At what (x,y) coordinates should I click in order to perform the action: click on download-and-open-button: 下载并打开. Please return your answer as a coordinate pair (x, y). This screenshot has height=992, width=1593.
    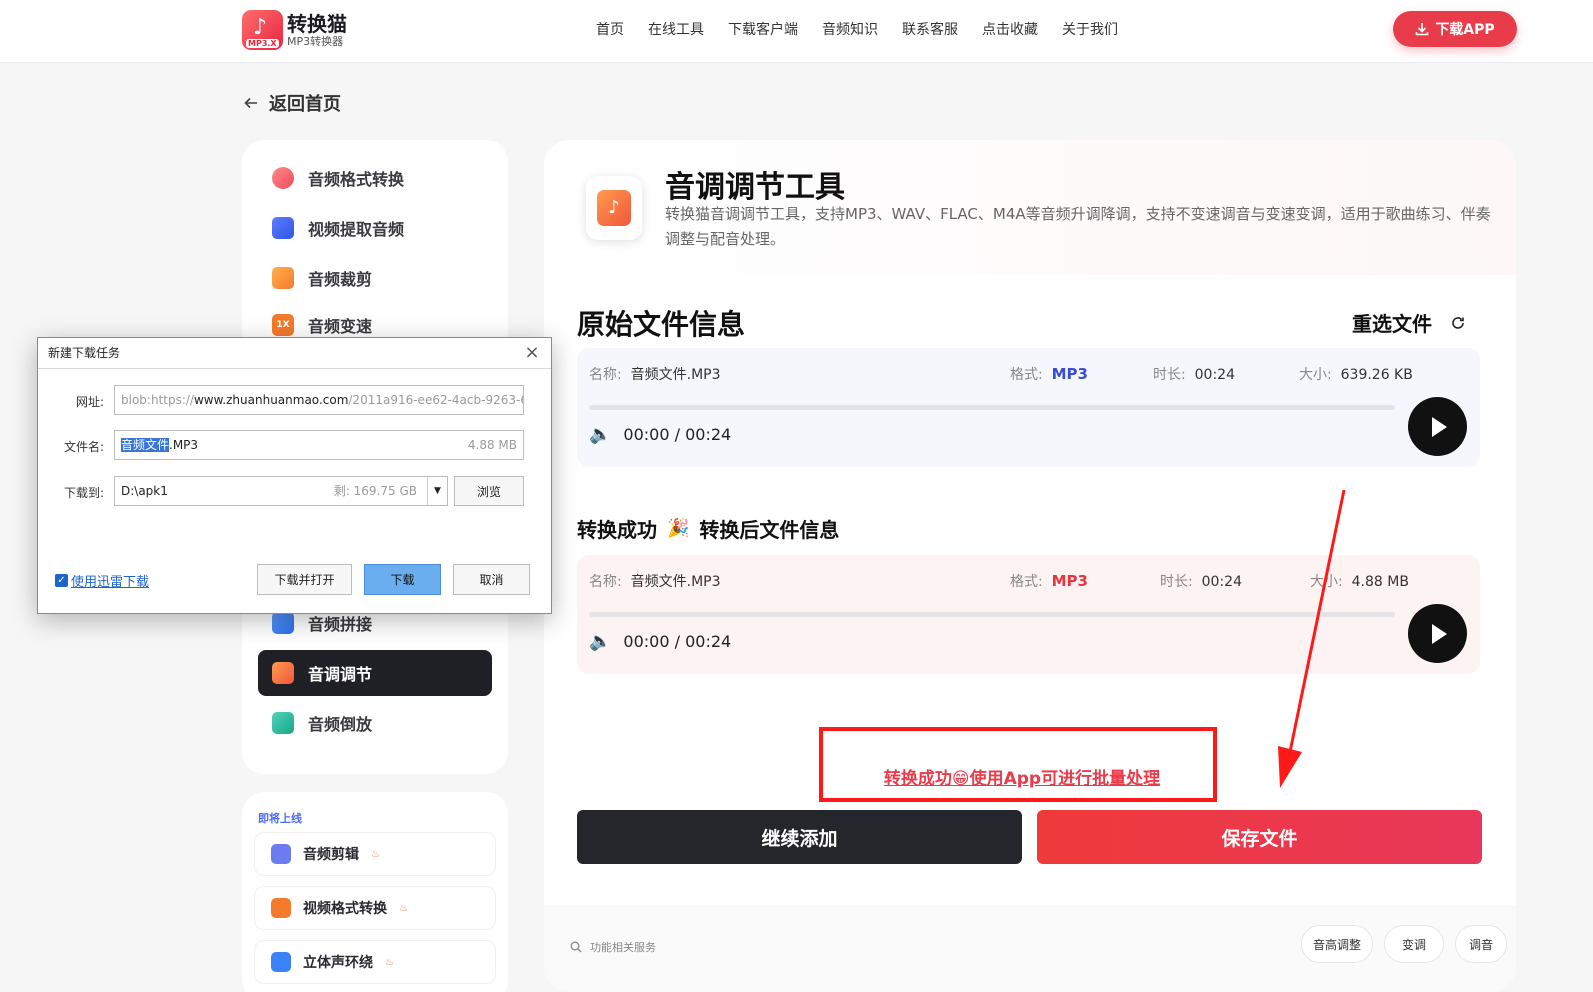
    Looking at the image, I should click on (304, 579).